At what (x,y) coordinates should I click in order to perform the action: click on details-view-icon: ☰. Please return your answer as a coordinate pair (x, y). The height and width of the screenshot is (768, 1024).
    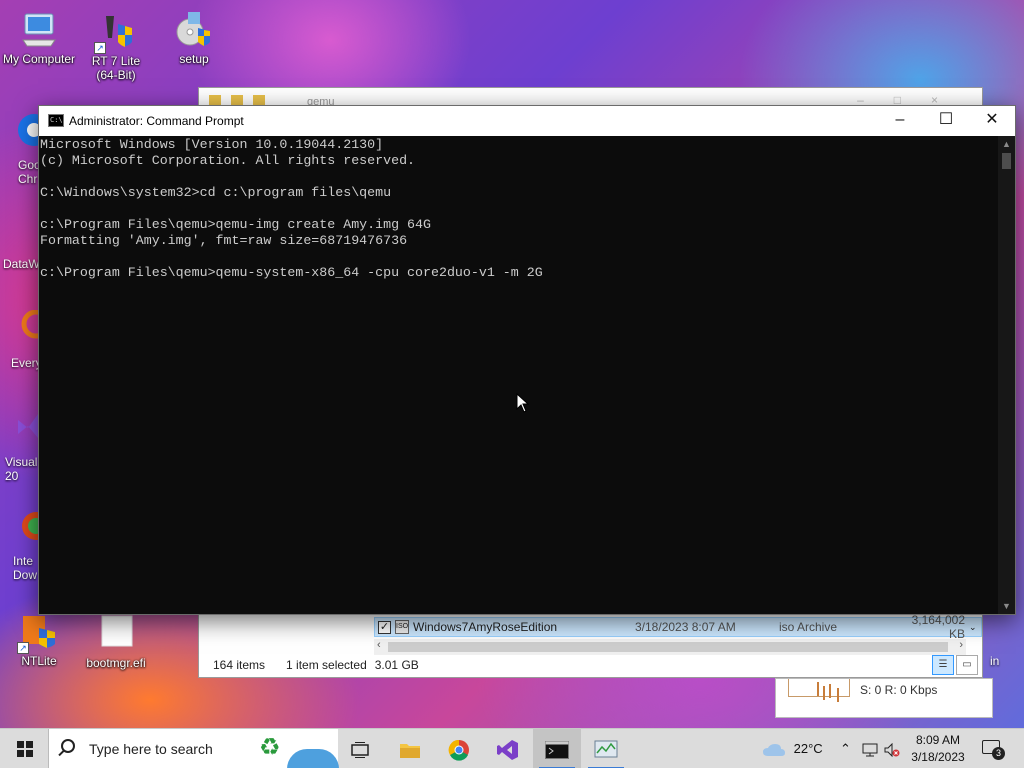
    Looking at the image, I should click on (943, 665).